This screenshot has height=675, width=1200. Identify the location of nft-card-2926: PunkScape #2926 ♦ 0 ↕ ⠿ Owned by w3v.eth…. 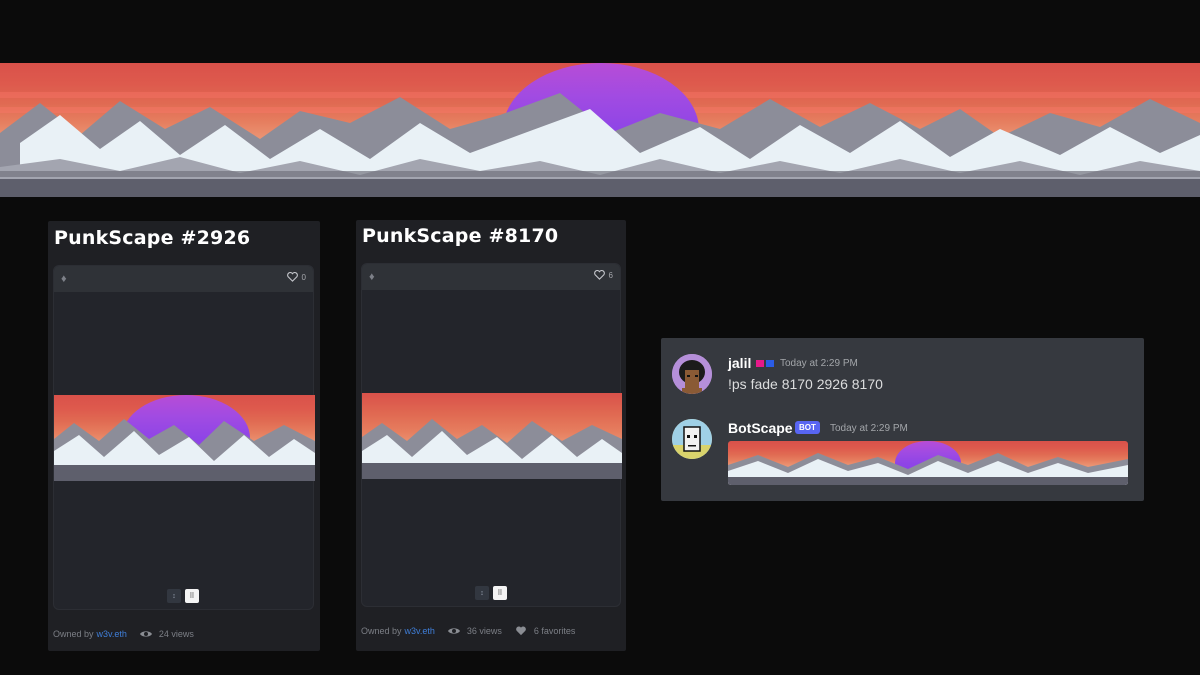
(184, 436).